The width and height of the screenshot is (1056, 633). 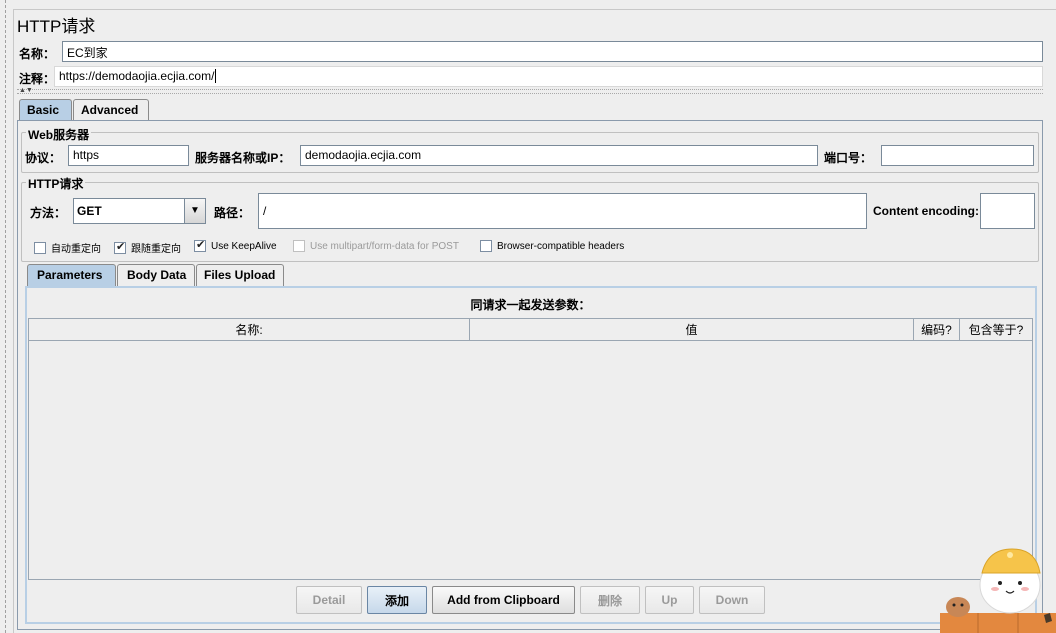 I want to click on auto-redirect-checkbox: 自动重定向, so click(x=67, y=247).